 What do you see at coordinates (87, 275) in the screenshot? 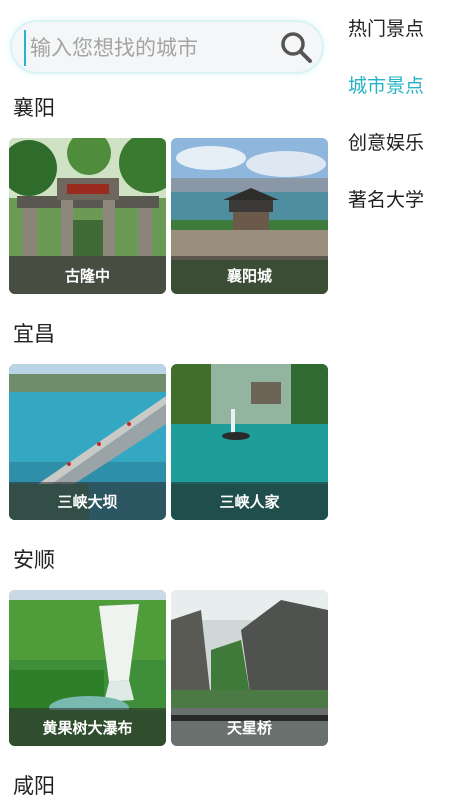
I see `spot-label: 古隆中` at bounding box center [87, 275].